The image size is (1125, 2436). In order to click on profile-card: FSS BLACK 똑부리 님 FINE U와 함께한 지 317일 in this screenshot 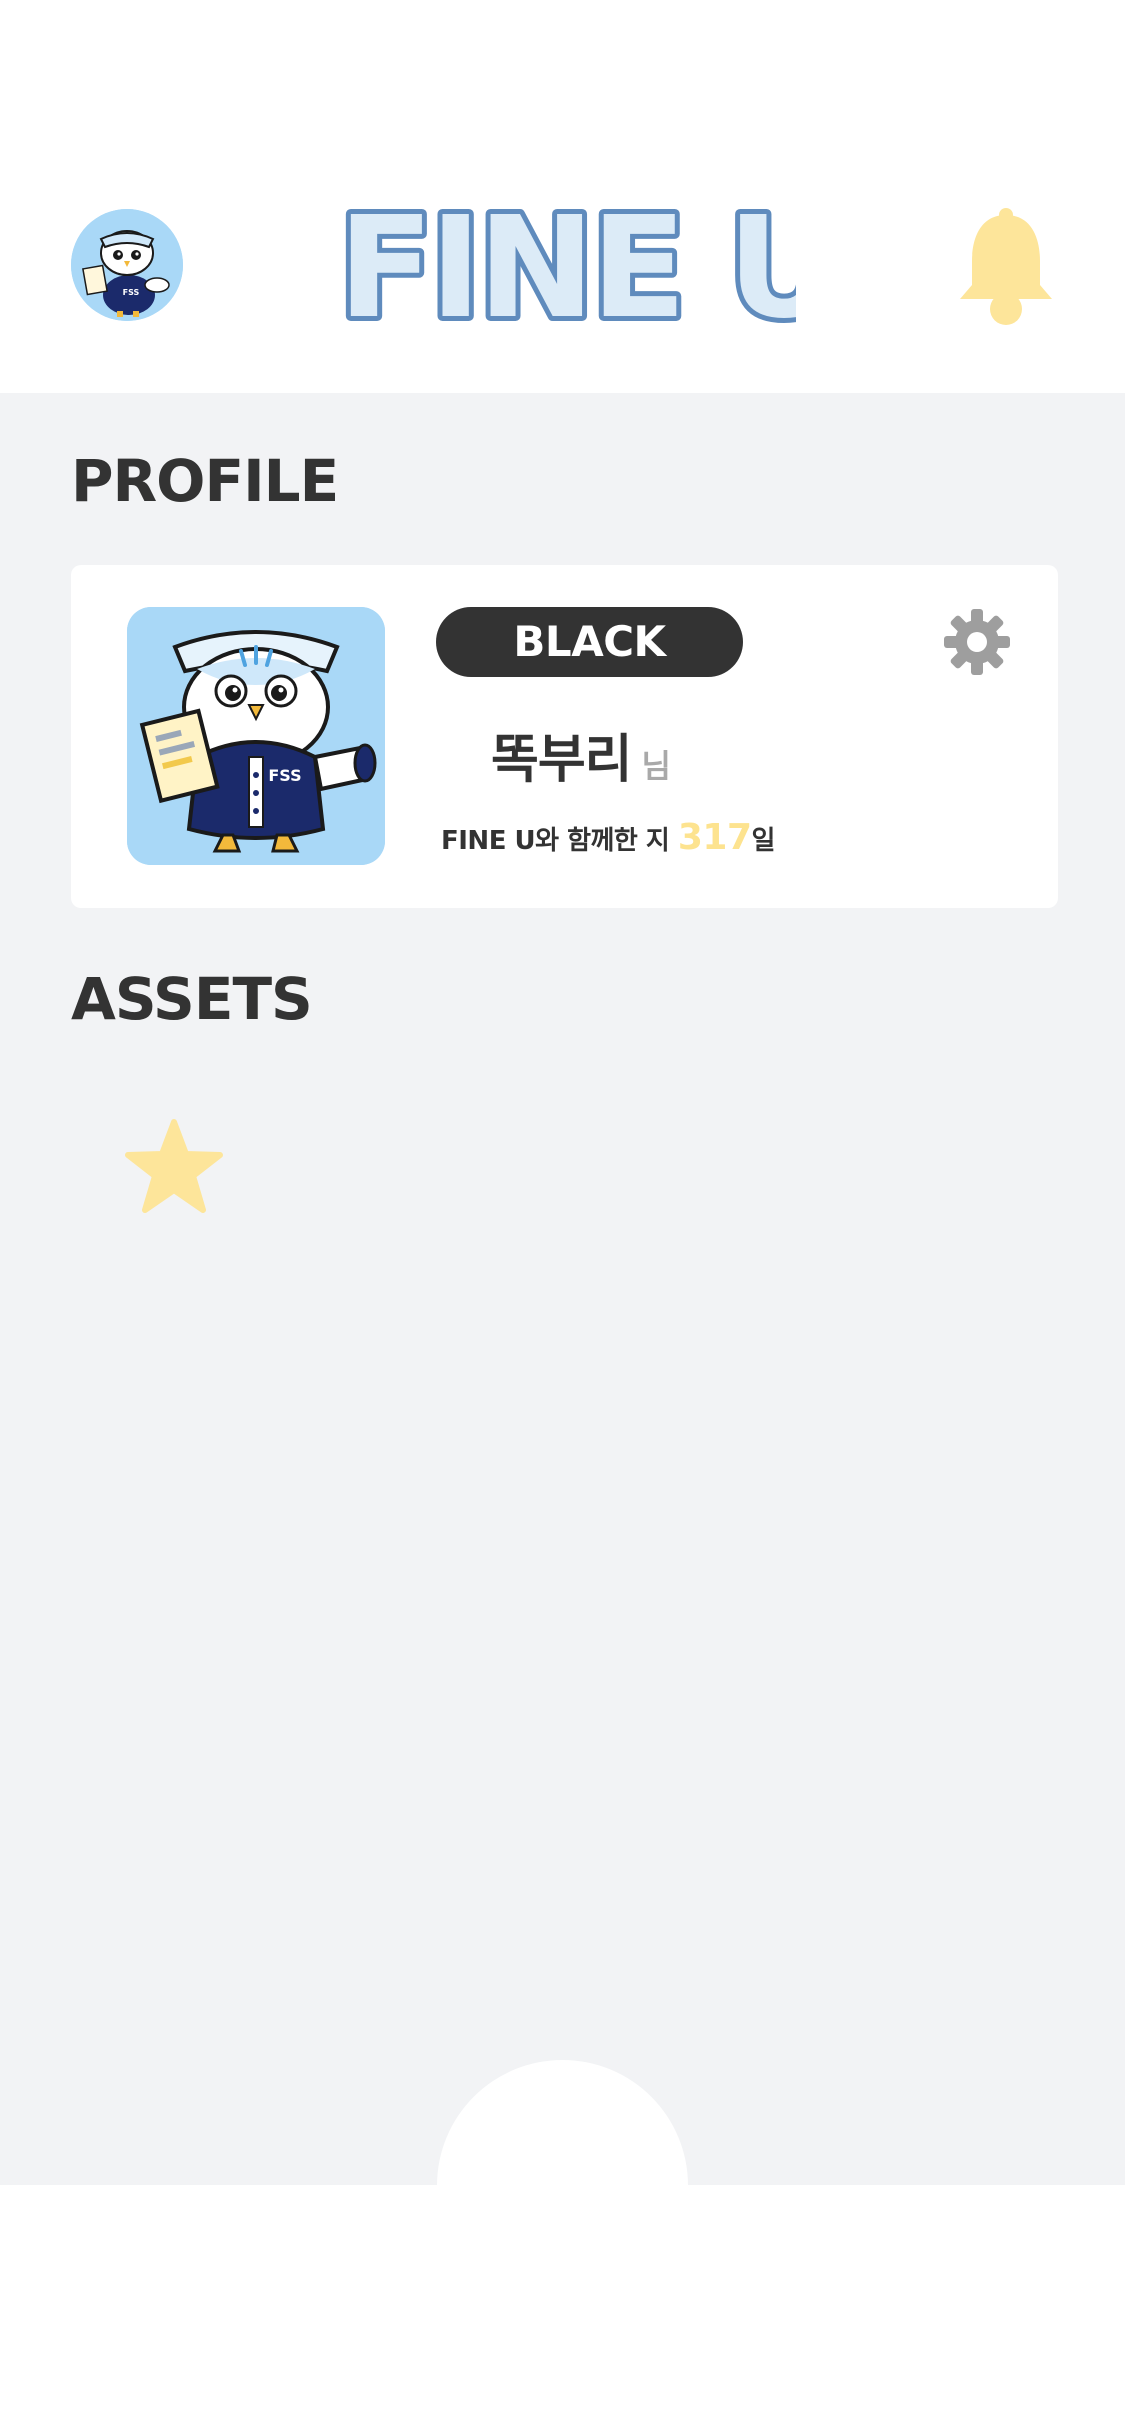, I will do `click(564, 736)`.